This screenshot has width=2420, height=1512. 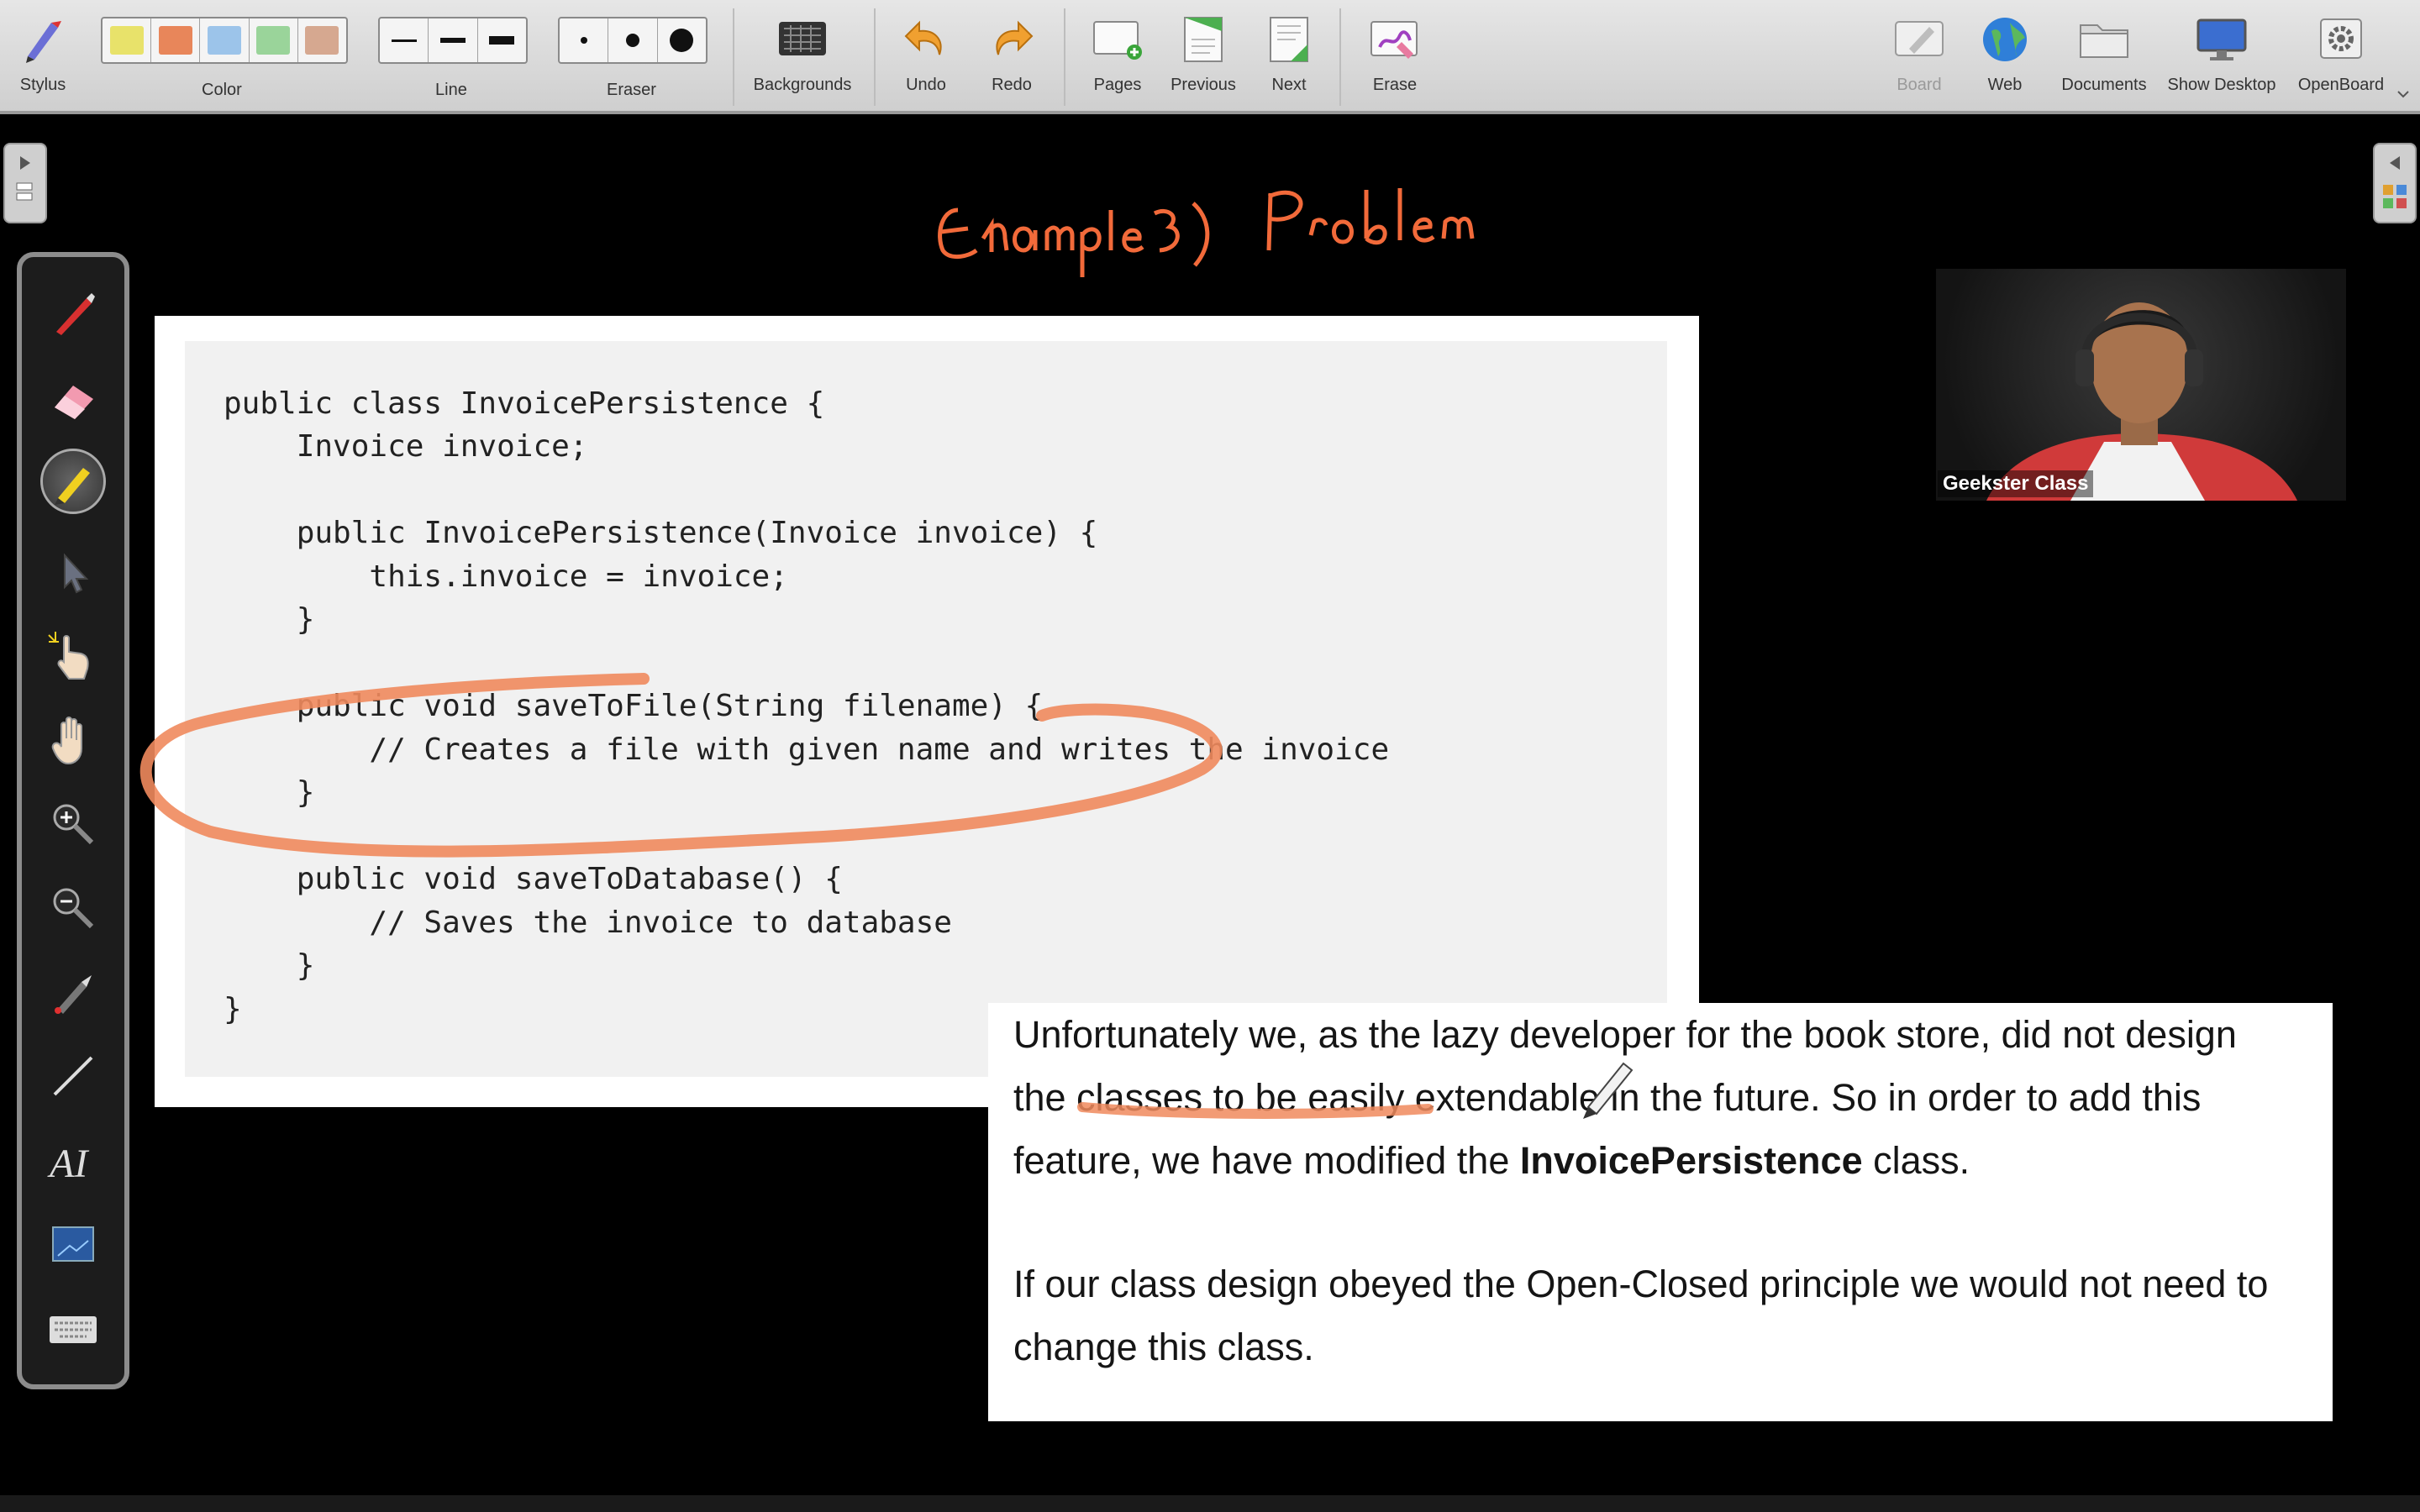 I want to click on virtual-keyboard-button, so click(x=73, y=1329).